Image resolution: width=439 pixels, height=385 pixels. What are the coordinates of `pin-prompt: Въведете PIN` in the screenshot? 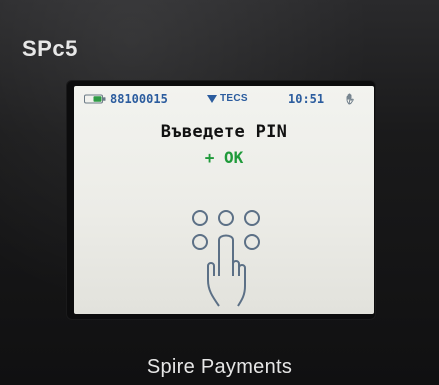 It's located at (224, 132).